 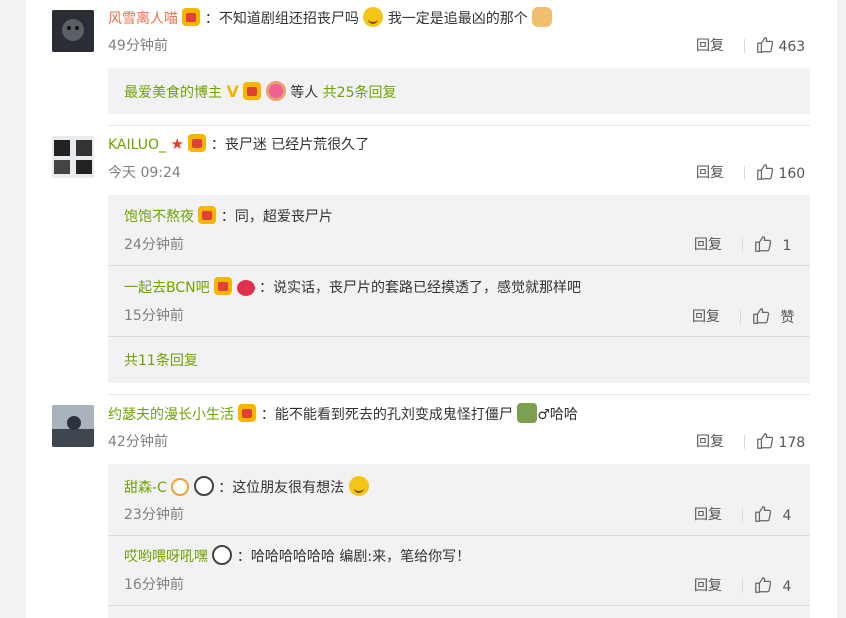 I want to click on smirk-emoji-icon, so click(x=358, y=486).